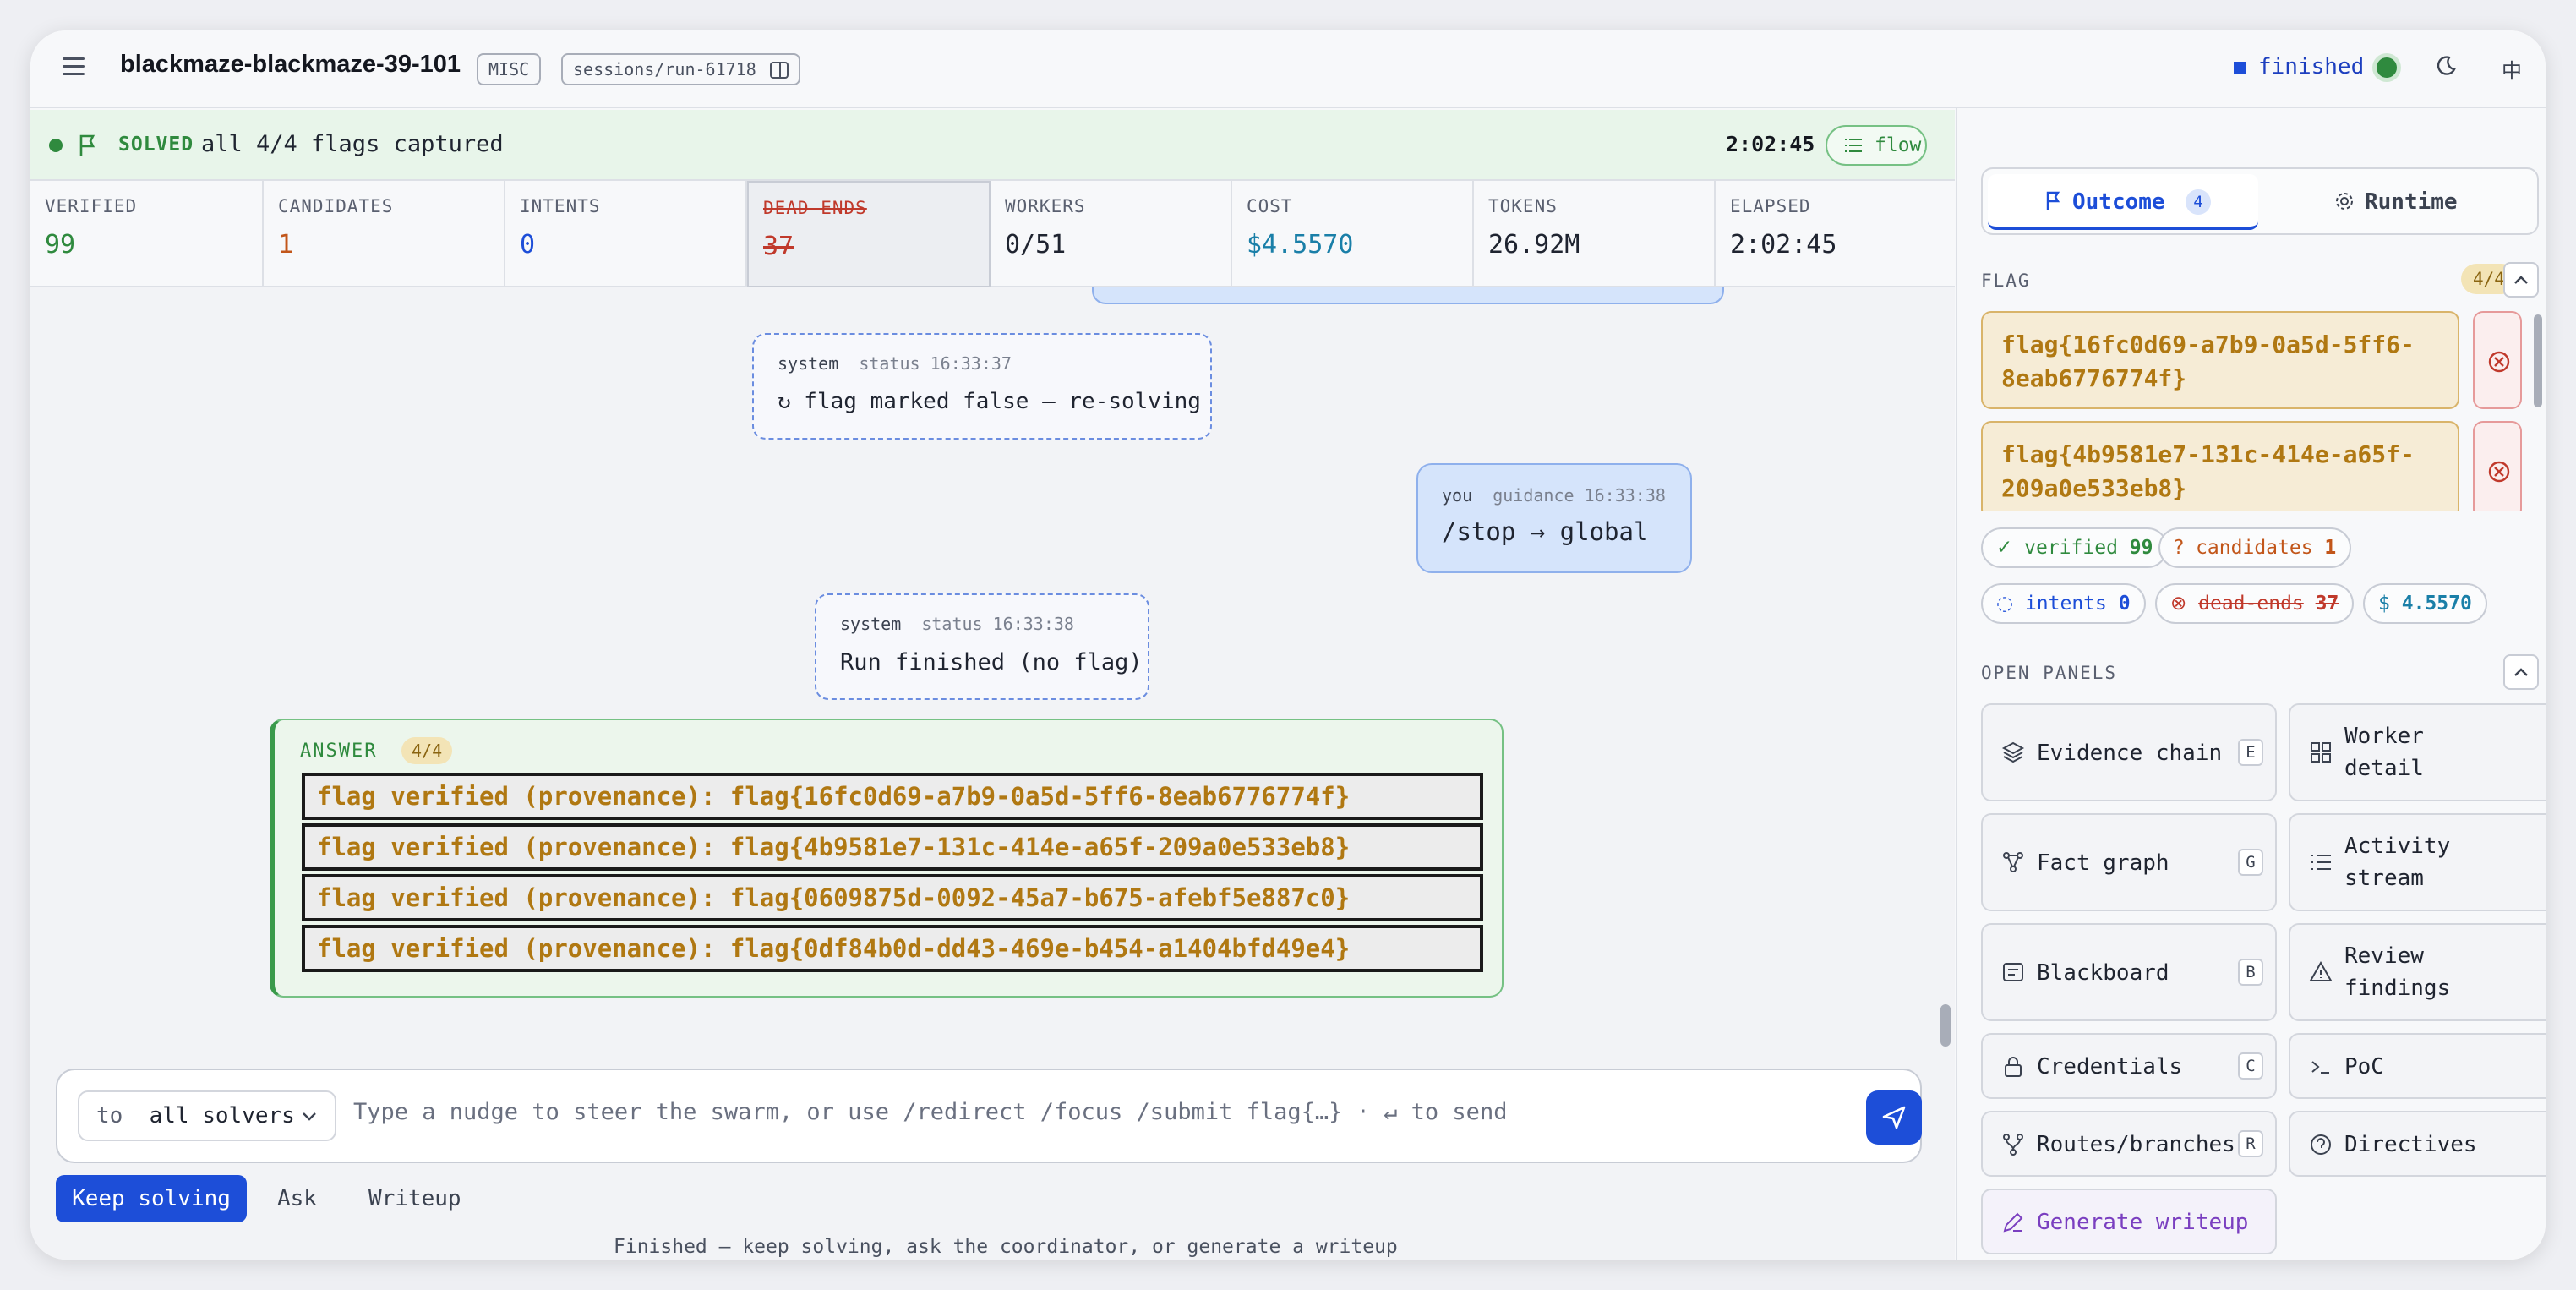 The width and height of the screenshot is (2576, 1290). What do you see at coordinates (2538, 360) in the screenshot?
I see `flag-scrollbar` at bounding box center [2538, 360].